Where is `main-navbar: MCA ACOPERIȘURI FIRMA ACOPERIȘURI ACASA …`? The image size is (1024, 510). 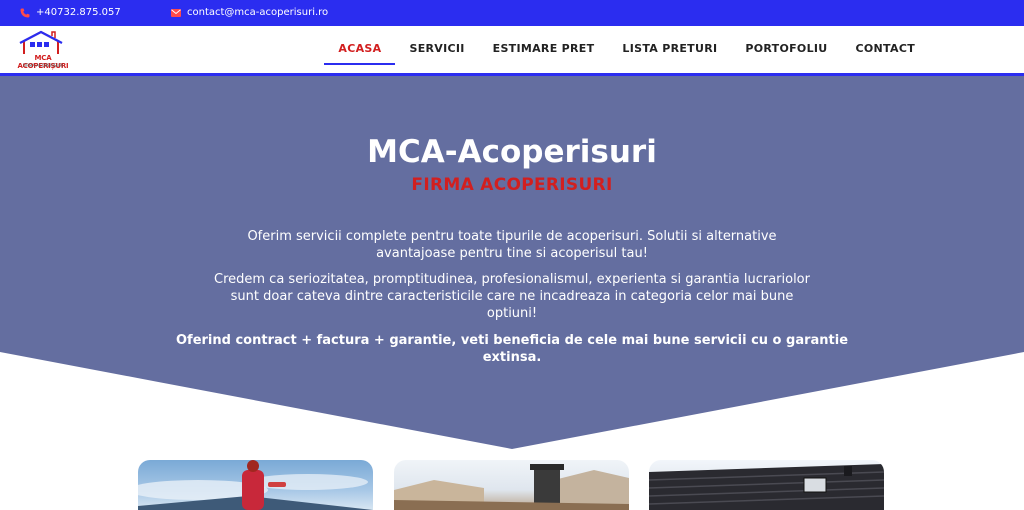
main-navbar: MCA ACOPERIȘURI FIRMA ACOPERIȘURI ACASA … is located at coordinates (512, 51).